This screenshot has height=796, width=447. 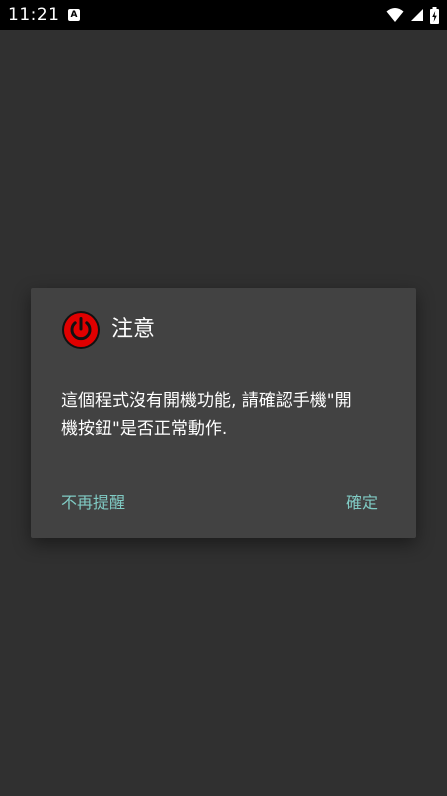 What do you see at coordinates (206, 415) in the screenshot?
I see `dialog-message: 這個程式沒有開機功能, 請確認手機"開機按鈕"是否正常動作.` at bounding box center [206, 415].